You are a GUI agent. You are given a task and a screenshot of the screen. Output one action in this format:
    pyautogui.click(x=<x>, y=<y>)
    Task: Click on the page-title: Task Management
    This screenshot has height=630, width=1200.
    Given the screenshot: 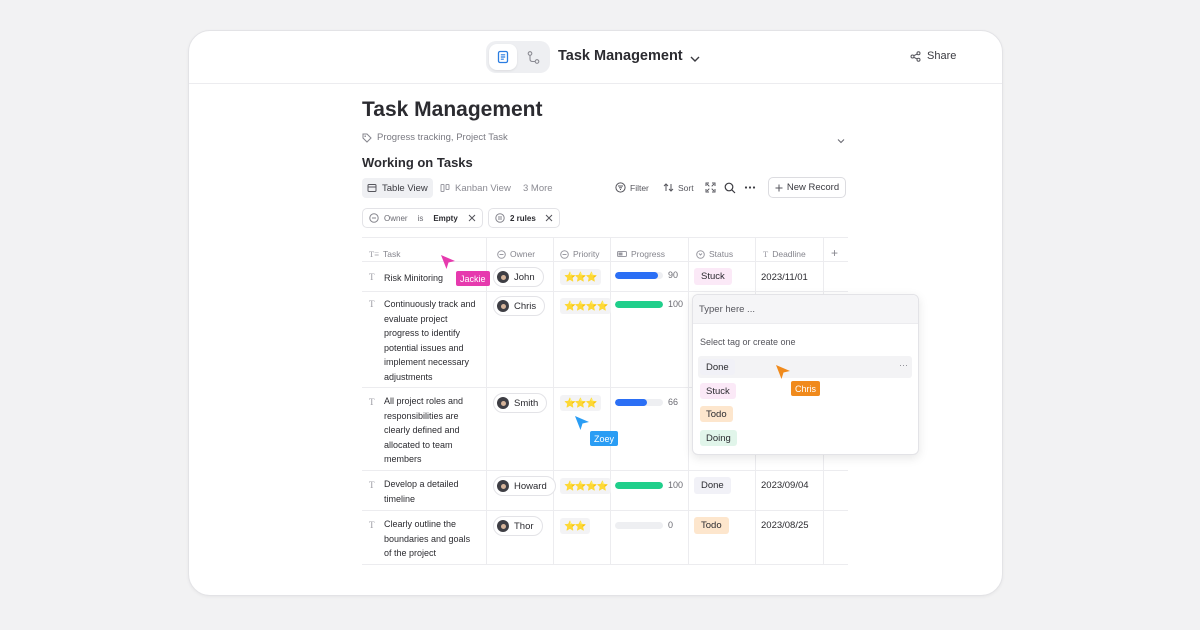 What is the action you would take?
    pyautogui.click(x=452, y=109)
    